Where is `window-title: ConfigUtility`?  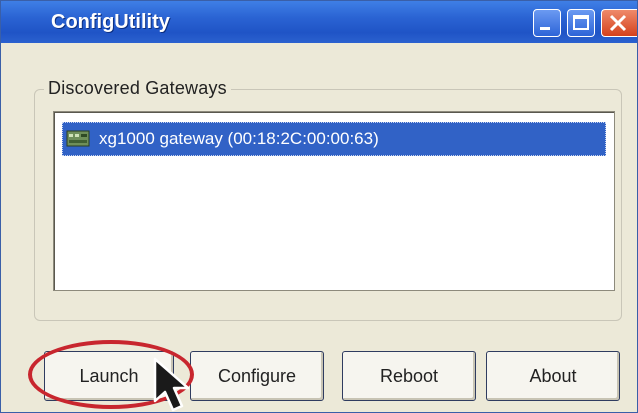
window-title: ConfigUtility is located at coordinates (110, 22).